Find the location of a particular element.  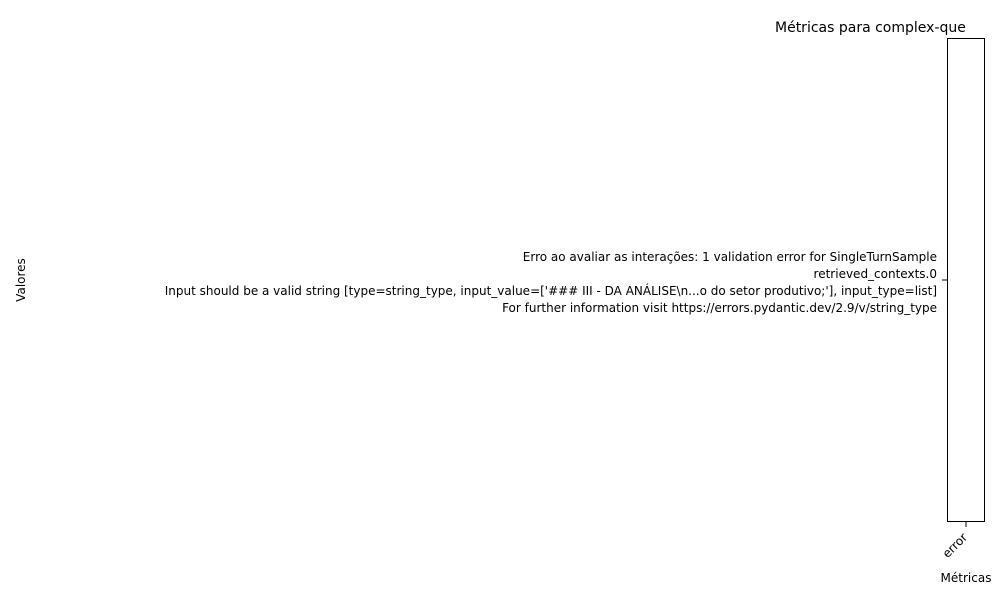

chart-title: Métricas para complex-que is located at coordinates (870, 28).